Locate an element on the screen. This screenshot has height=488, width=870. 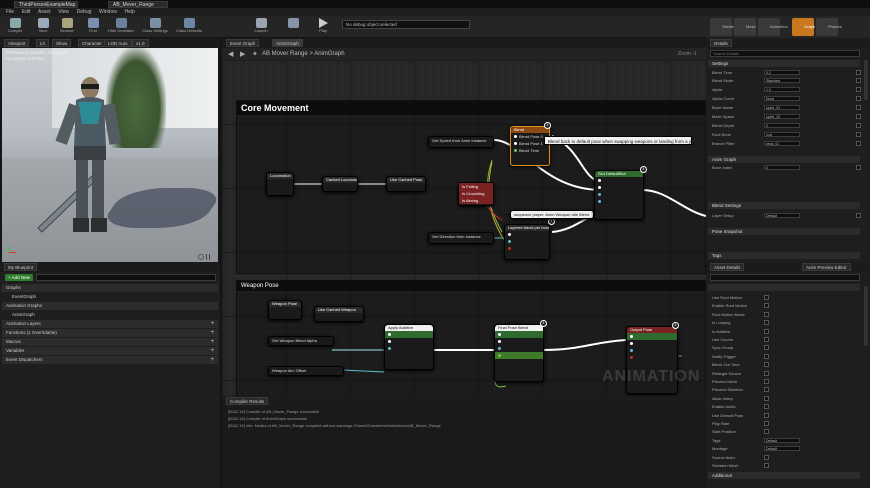
my-blueprint-item: Animation Layers + is located at coordinates (110, 324).